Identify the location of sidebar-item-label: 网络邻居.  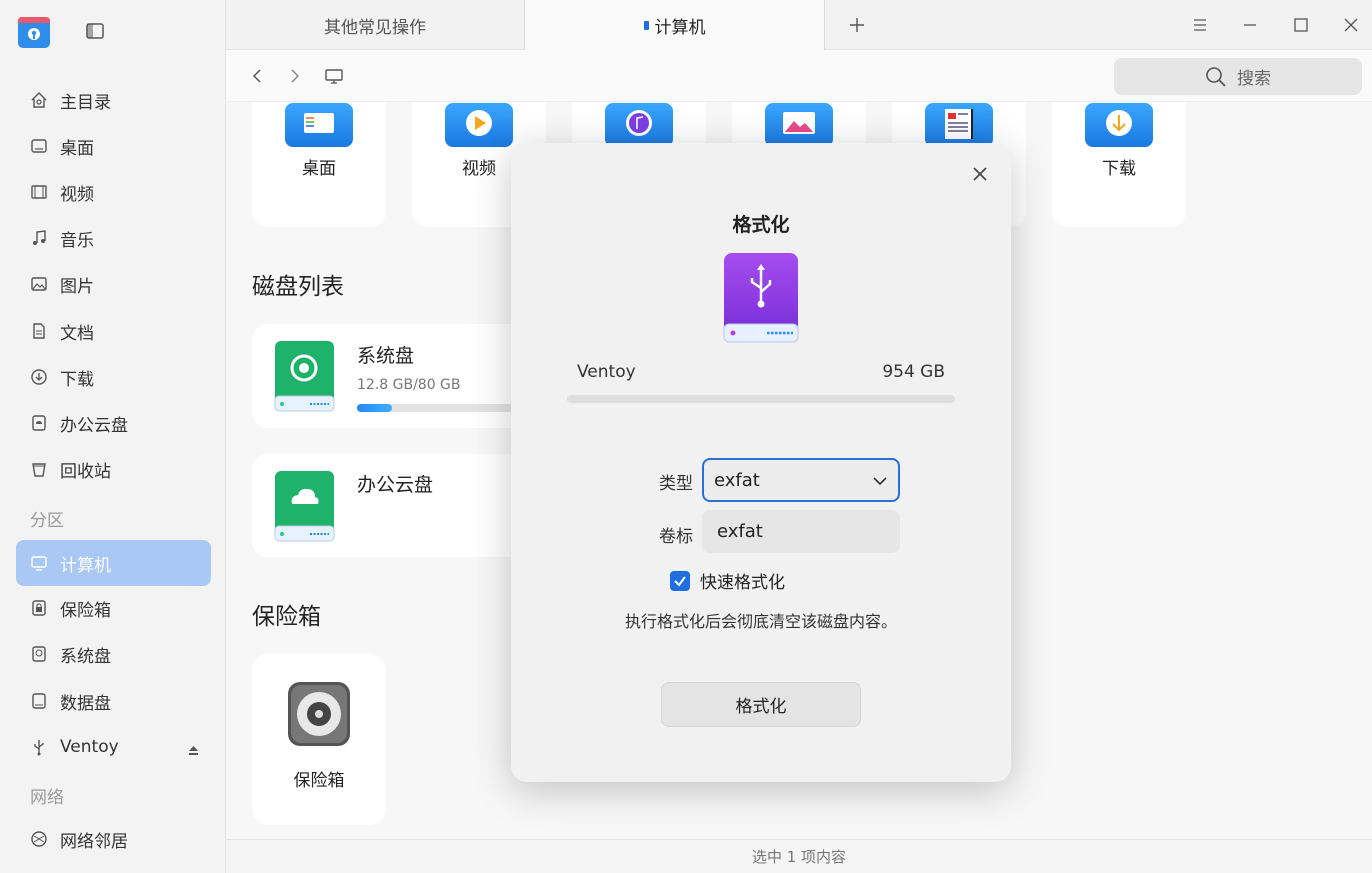
(94, 841).